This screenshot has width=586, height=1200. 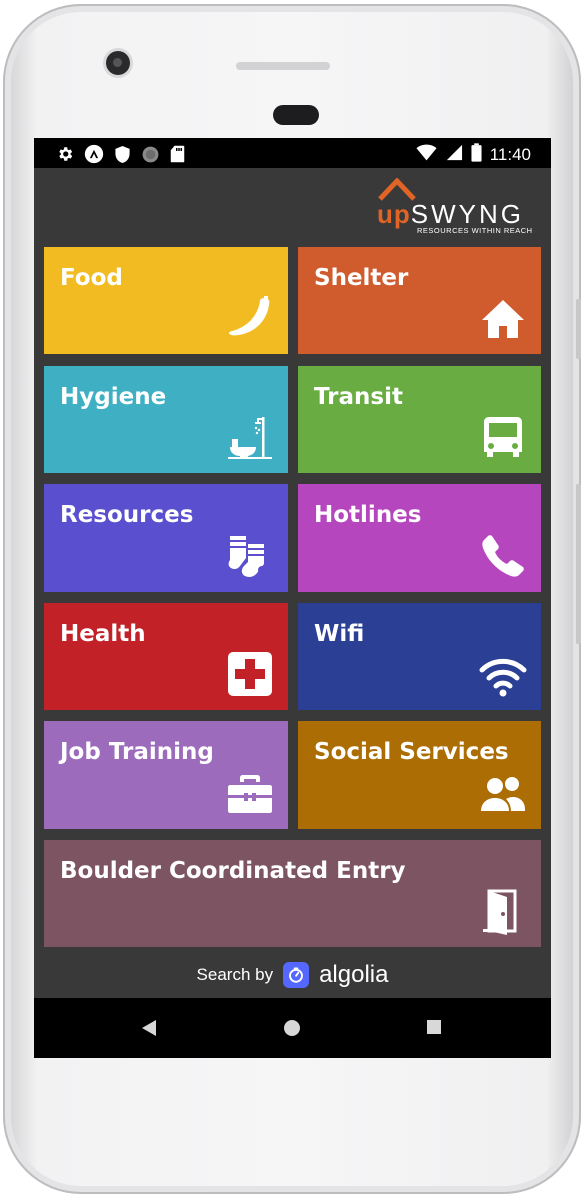 I want to click on tile-shelter: Shelter, so click(x=419, y=300).